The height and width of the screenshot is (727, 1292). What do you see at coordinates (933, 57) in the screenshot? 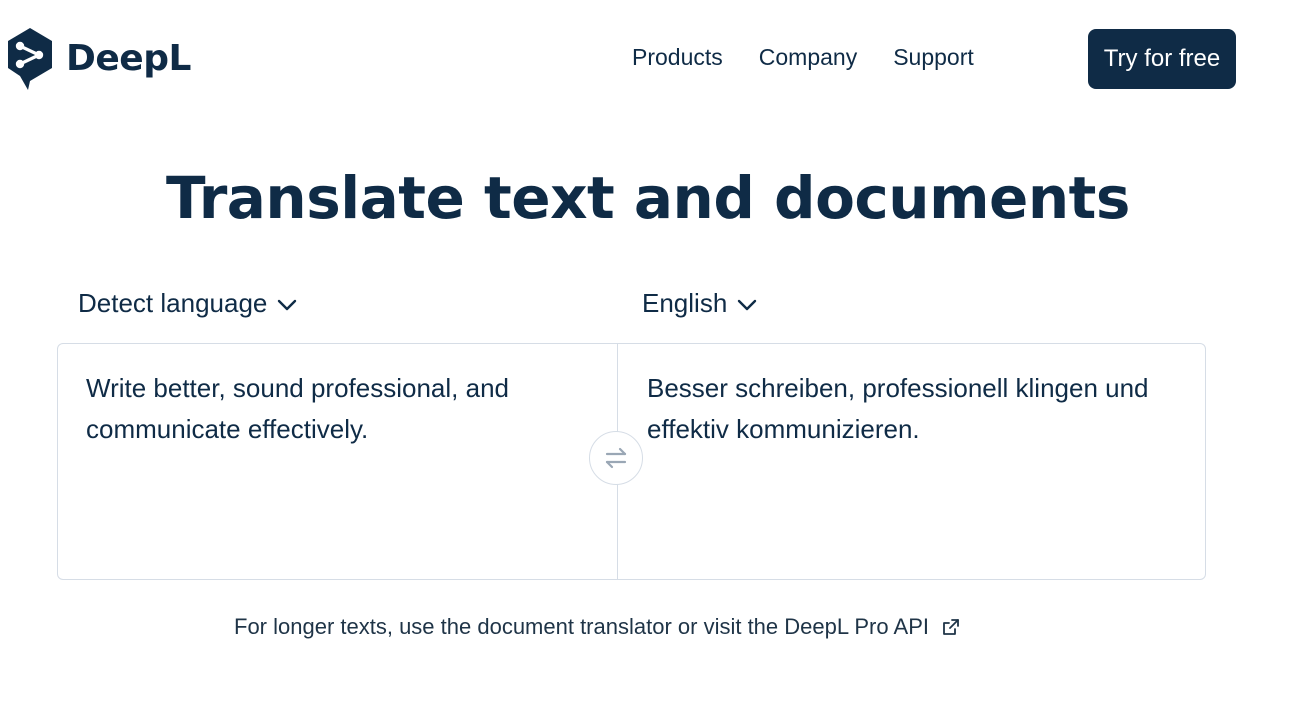
I see `nav-item-support: Support` at bounding box center [933, 57].